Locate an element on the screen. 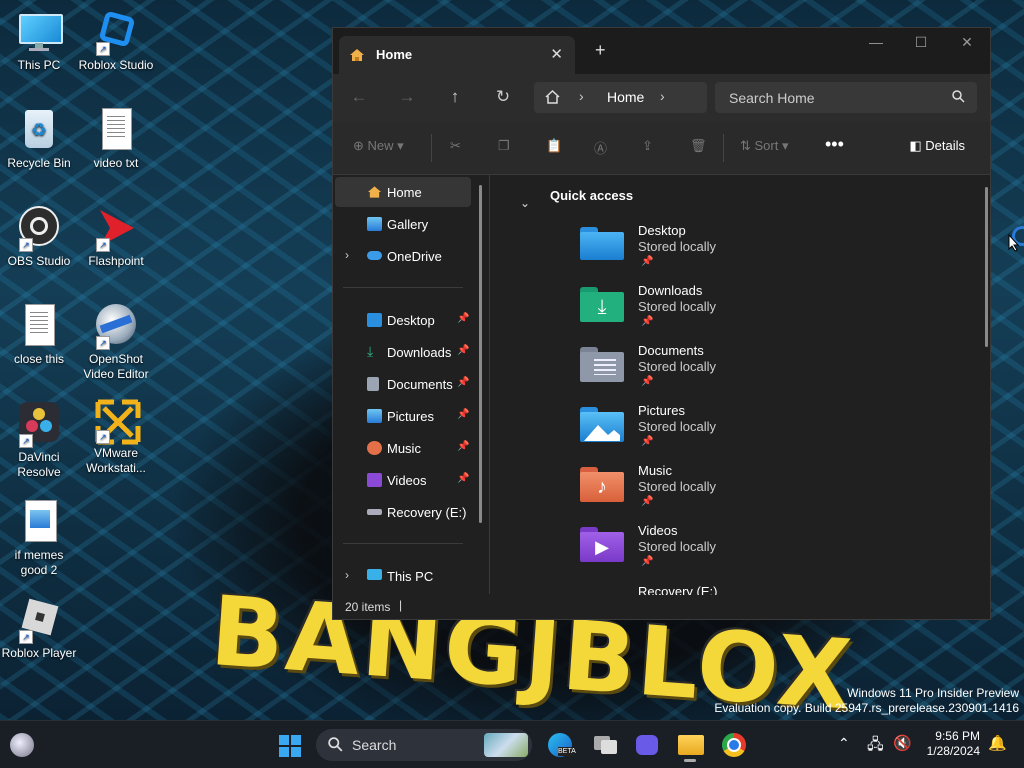 The image size is (1024, 768). search-box is located at coordinates (846, 97).